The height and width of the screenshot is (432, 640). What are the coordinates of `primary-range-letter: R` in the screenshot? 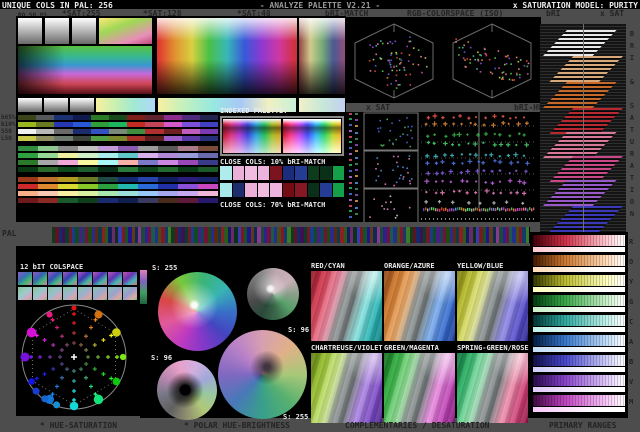 It's located at (631, 242).